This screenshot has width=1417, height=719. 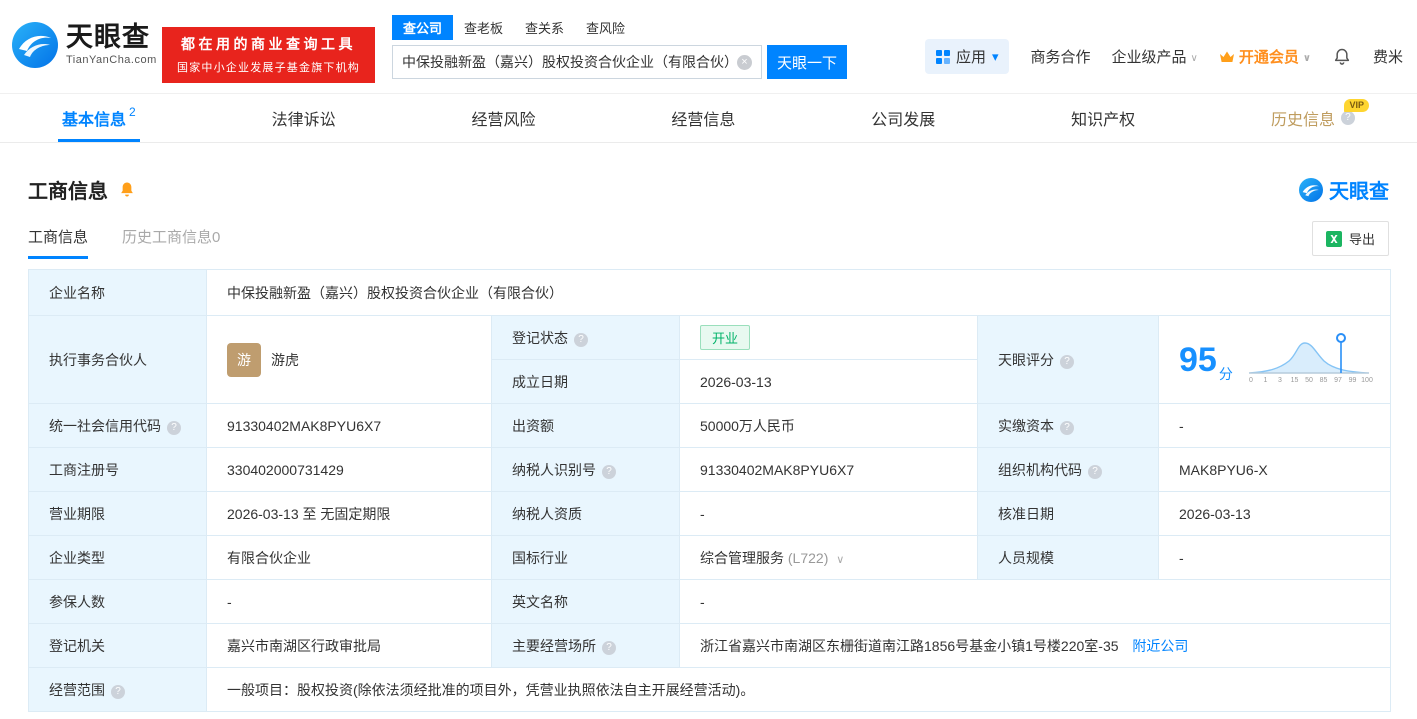 I want to click on registration-authority-value: 嘉兴市南湖区行政审批局, so click(x=349, y=645).